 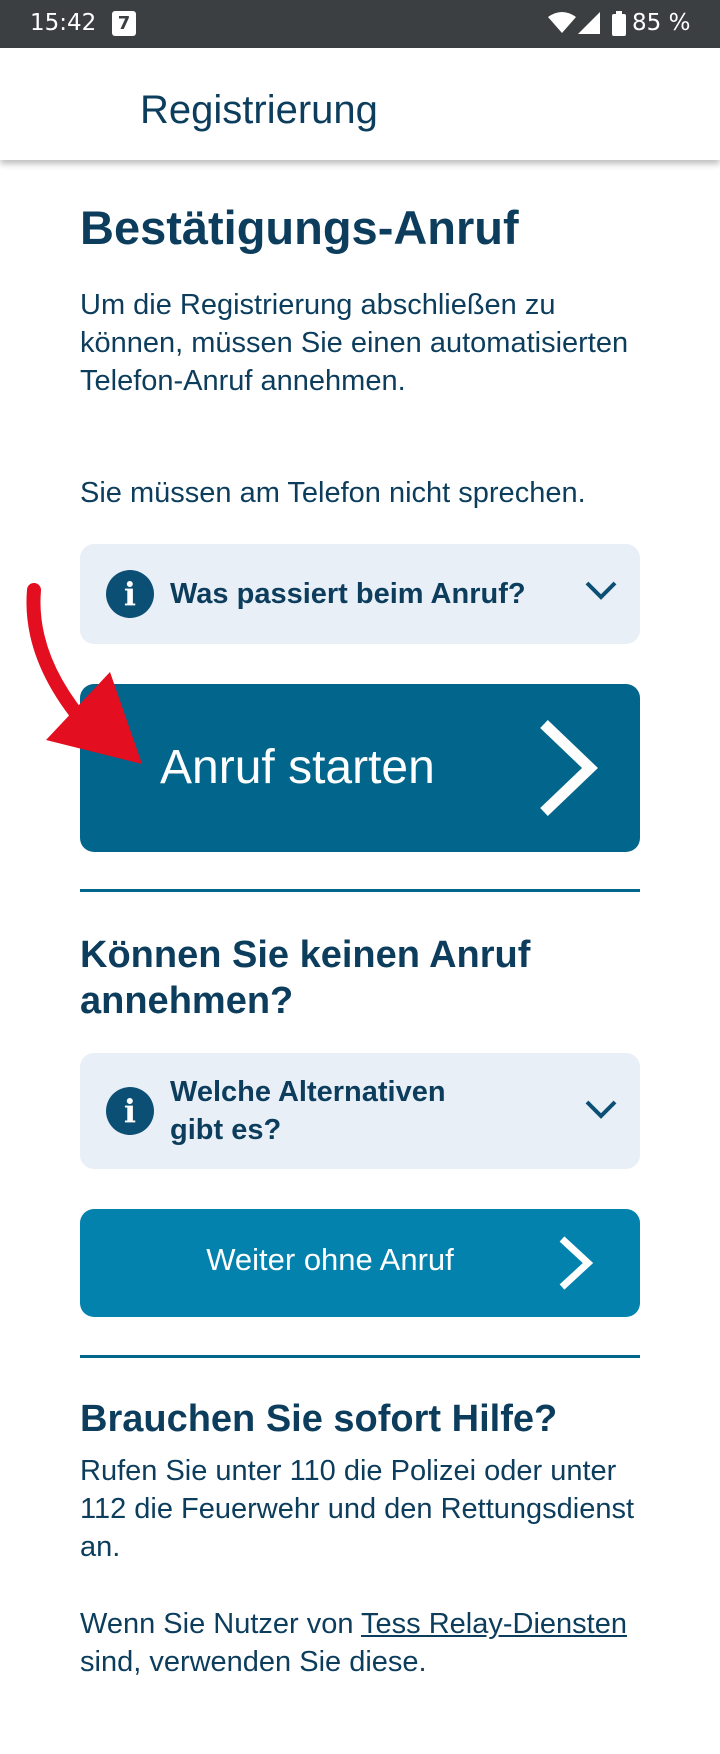 What do you see at coordinates (124, 23) in the screenshot?
I see `calendar-icon: 7` at bounding box center [124, 23].